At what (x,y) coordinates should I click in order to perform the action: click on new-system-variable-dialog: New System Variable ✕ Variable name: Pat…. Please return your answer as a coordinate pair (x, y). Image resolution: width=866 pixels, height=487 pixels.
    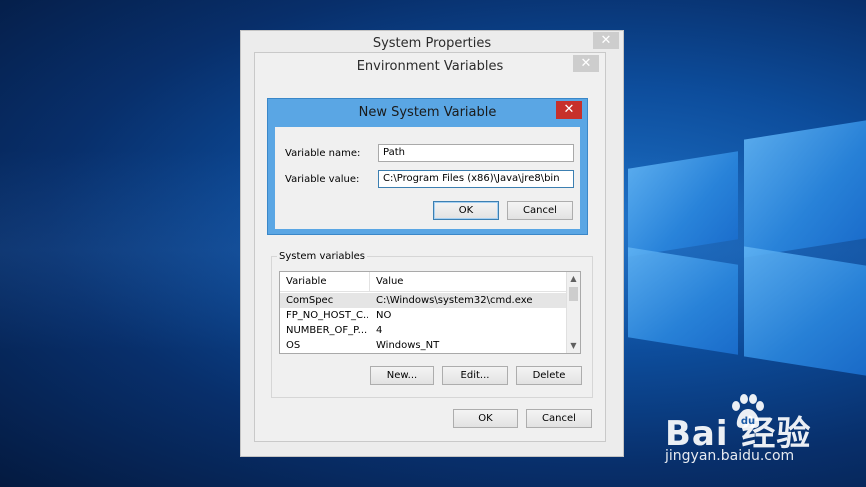
    Looking at the image, I should click on (427, 166).